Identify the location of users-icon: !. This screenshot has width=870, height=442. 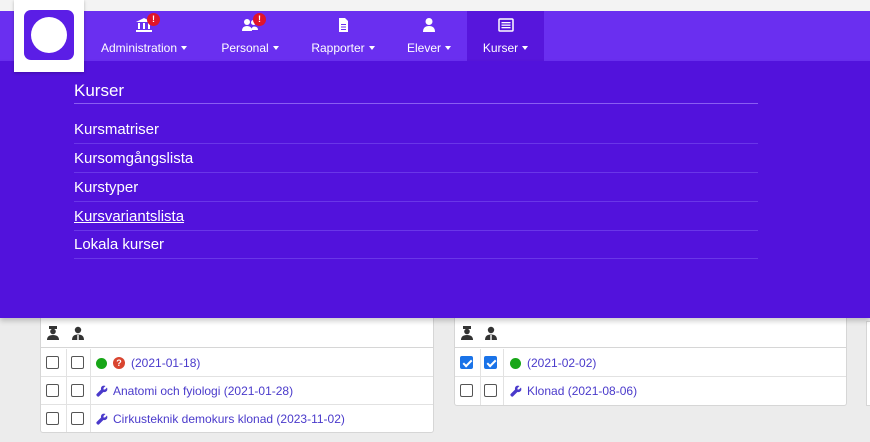
(254, 22).